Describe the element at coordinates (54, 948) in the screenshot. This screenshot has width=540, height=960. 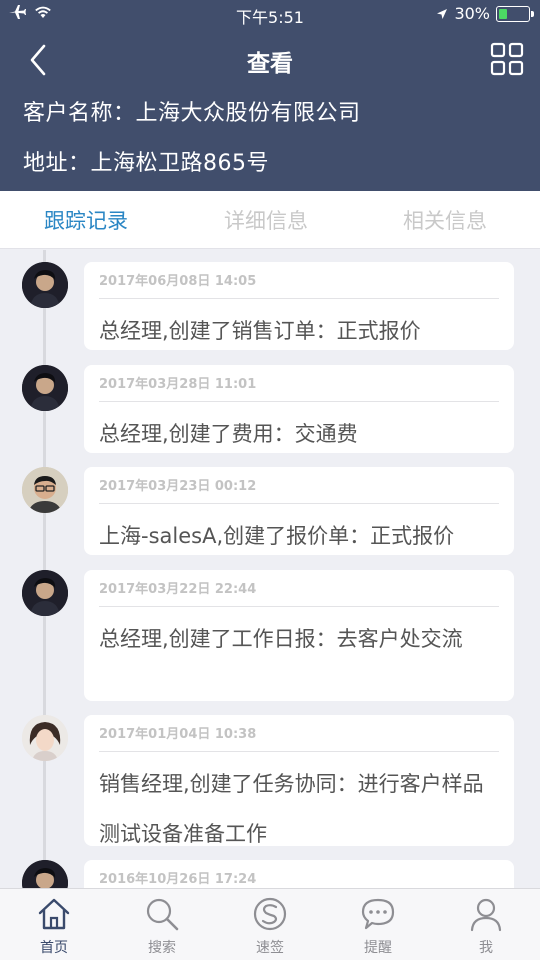
I see `tabbar-label: 首页` at that location.